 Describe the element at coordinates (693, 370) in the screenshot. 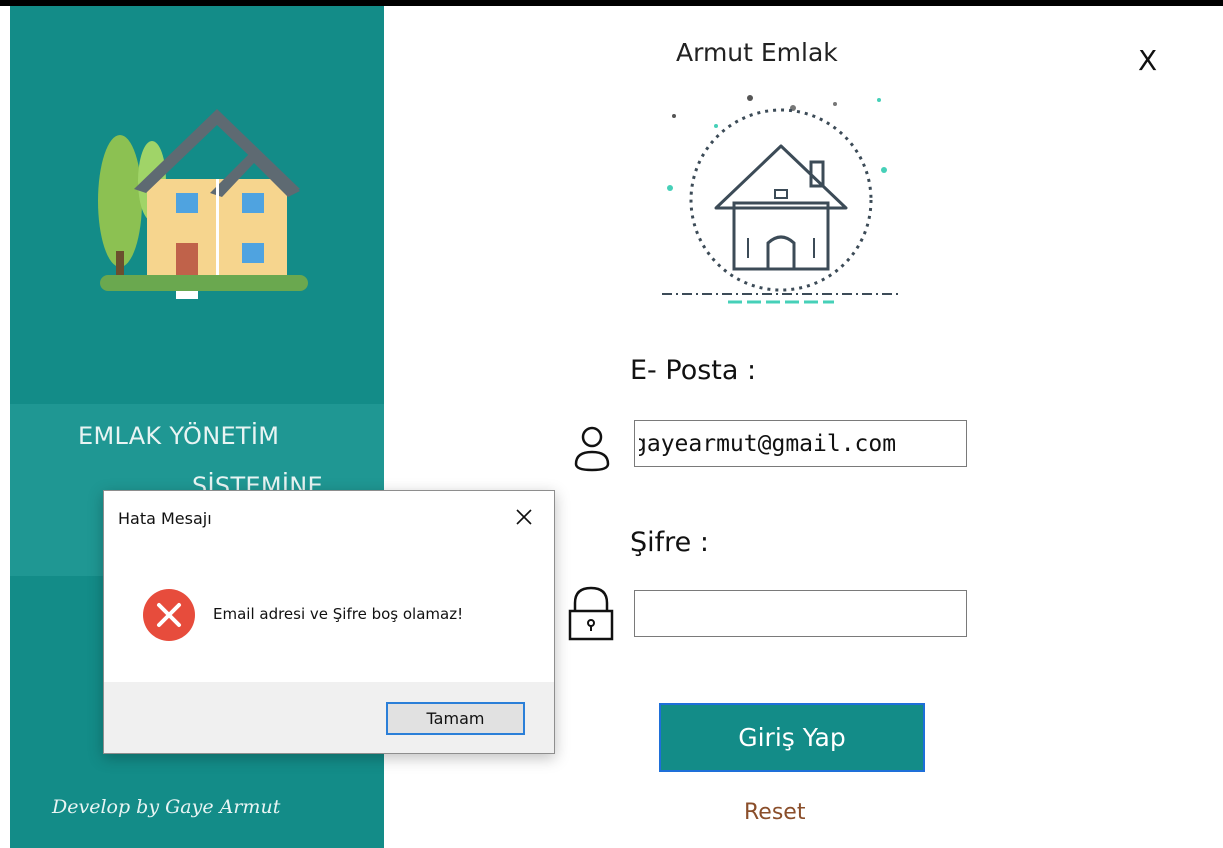

I see `email-label: E- Posta :` at that location.